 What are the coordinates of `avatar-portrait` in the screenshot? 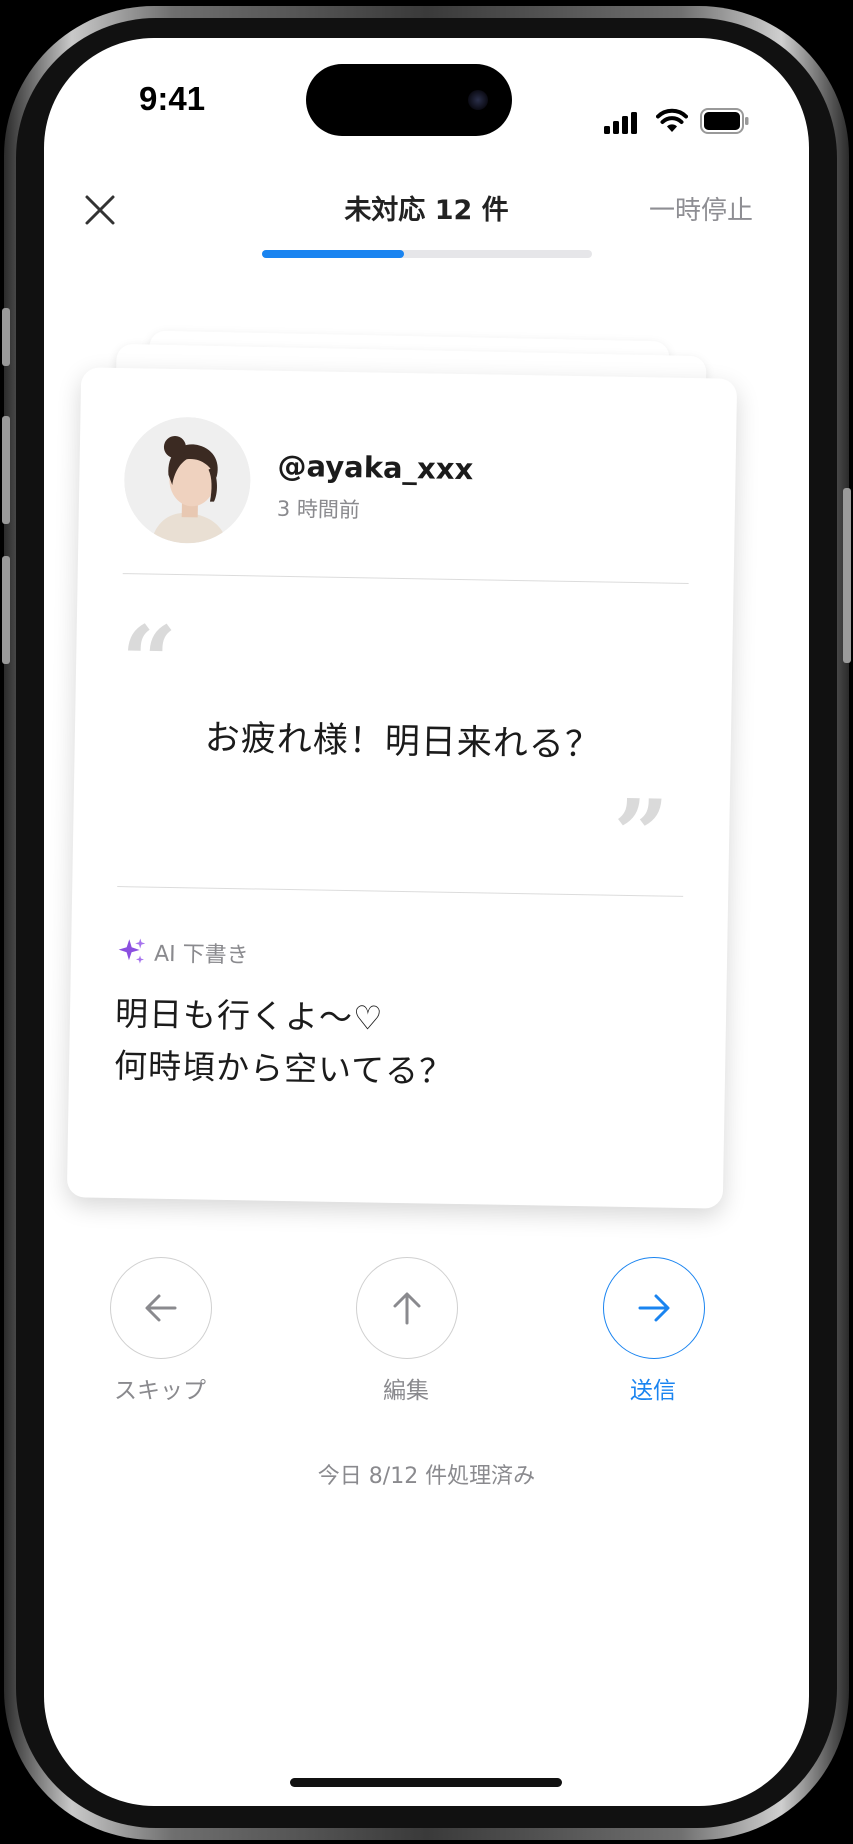 It's located at (187, 480).